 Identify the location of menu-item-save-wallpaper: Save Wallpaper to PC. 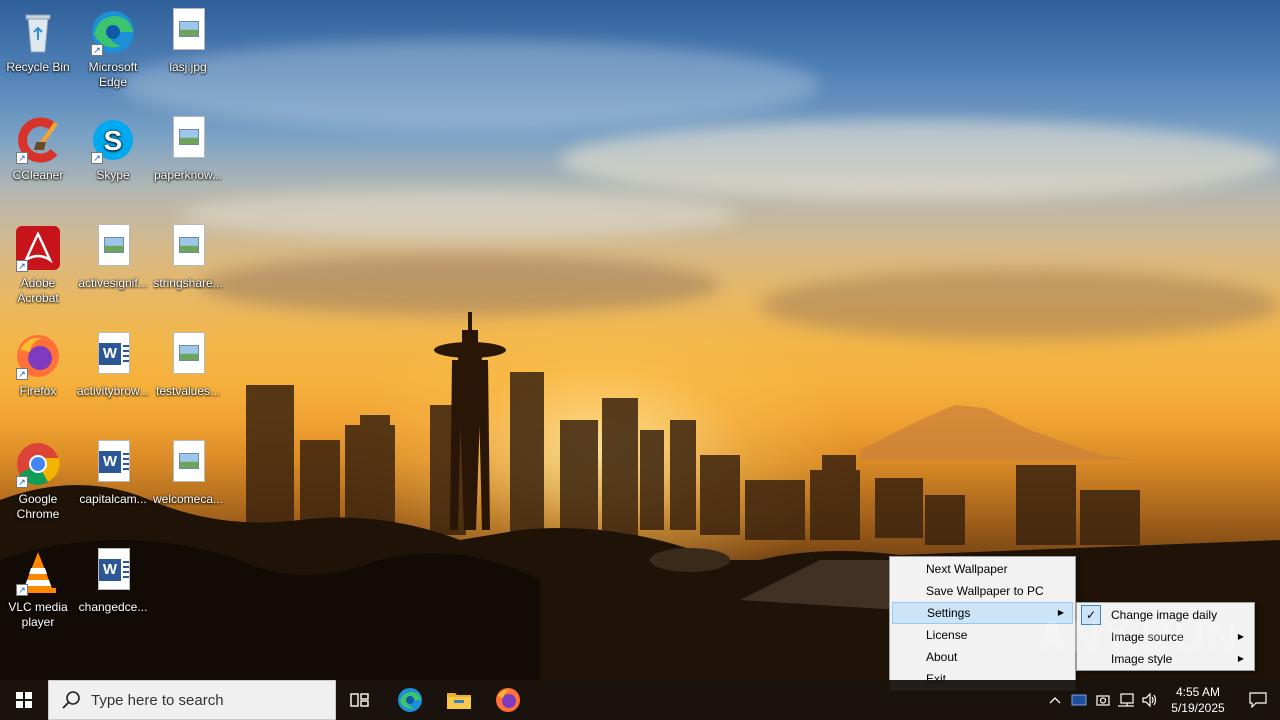
(982, 591).